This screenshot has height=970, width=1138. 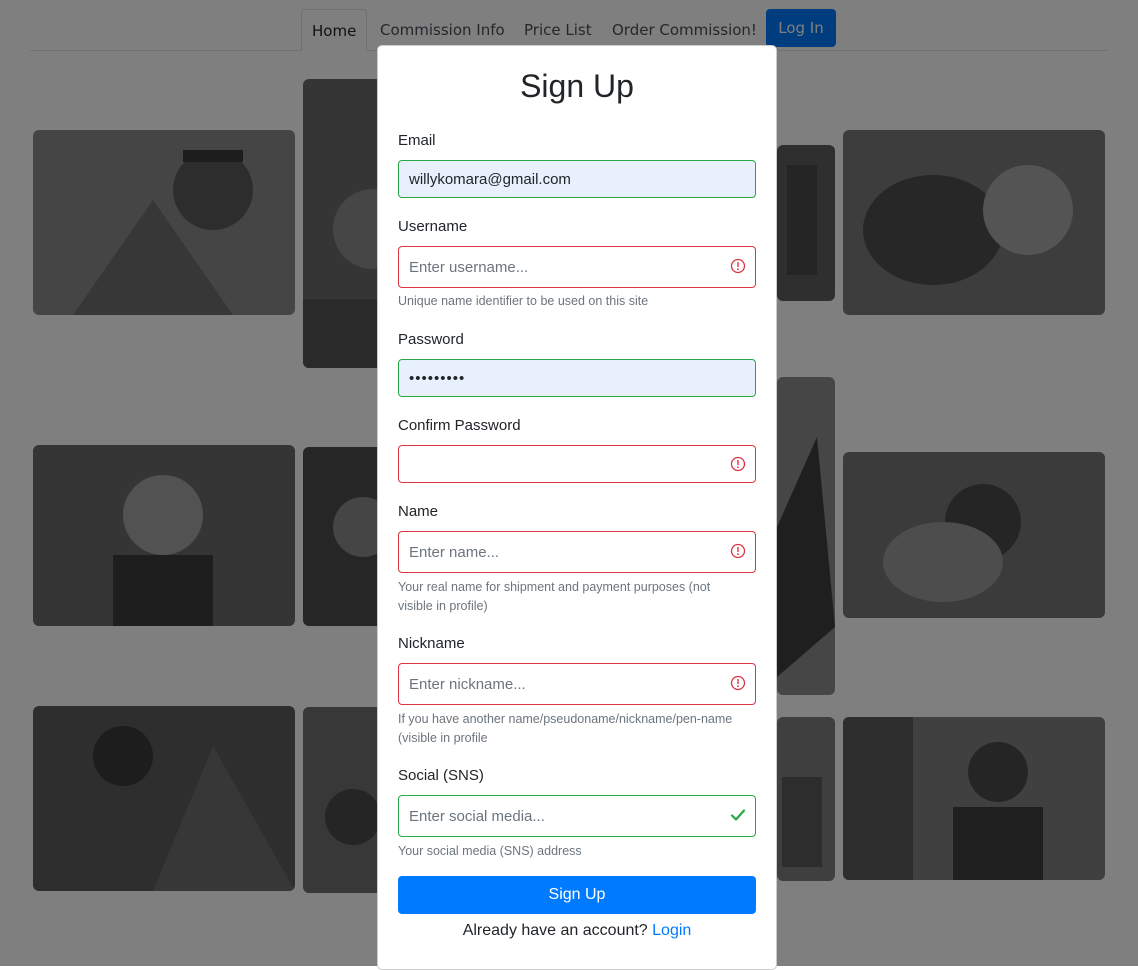 I want to click on social-label: Social (SNS), so click(x=441, y=775).